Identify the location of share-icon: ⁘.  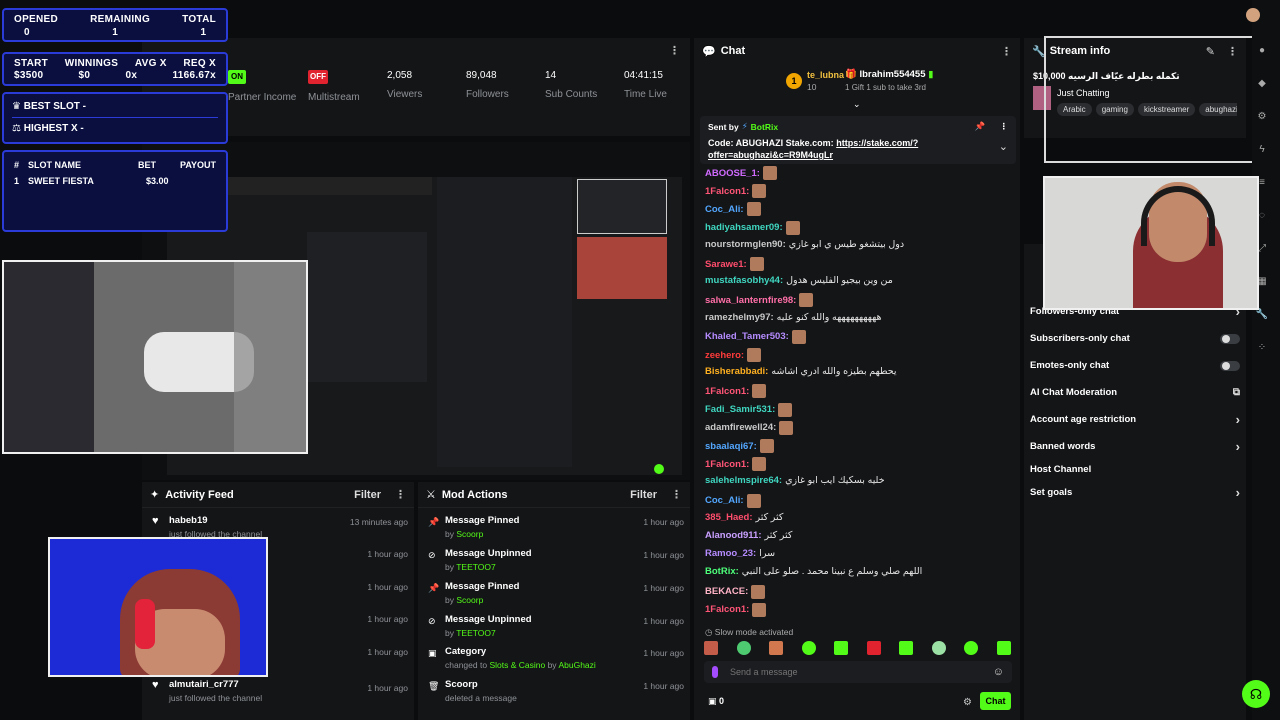
(1262, 350).